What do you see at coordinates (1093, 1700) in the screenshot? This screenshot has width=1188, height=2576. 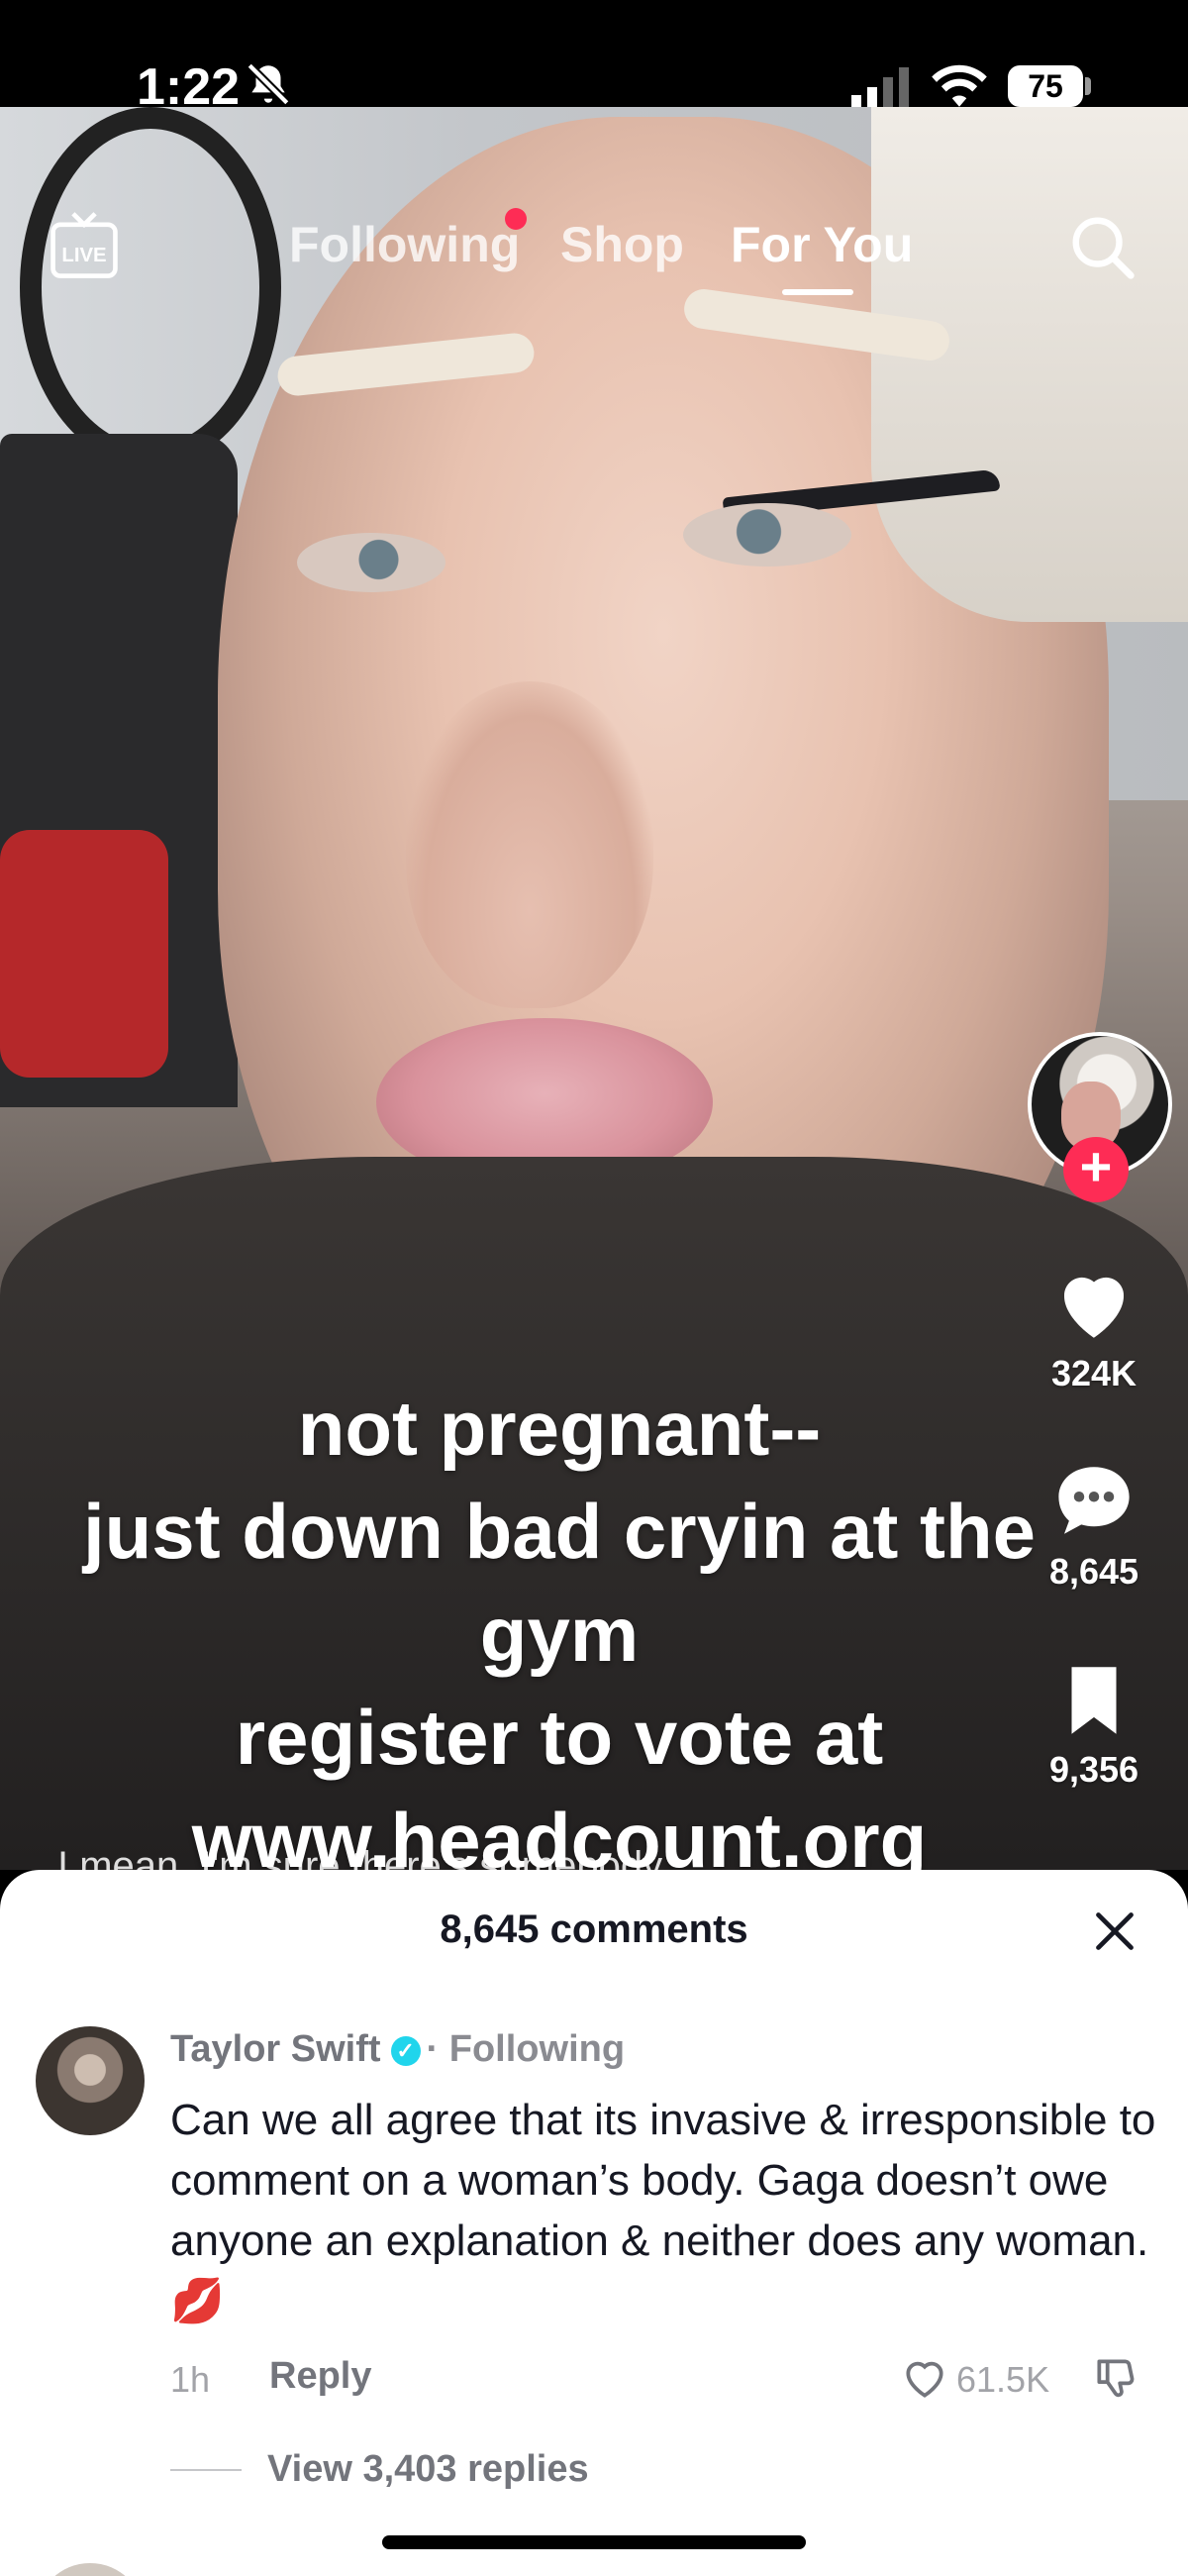 I see `bookmark-icon` at bounding box center [1093, 1700].